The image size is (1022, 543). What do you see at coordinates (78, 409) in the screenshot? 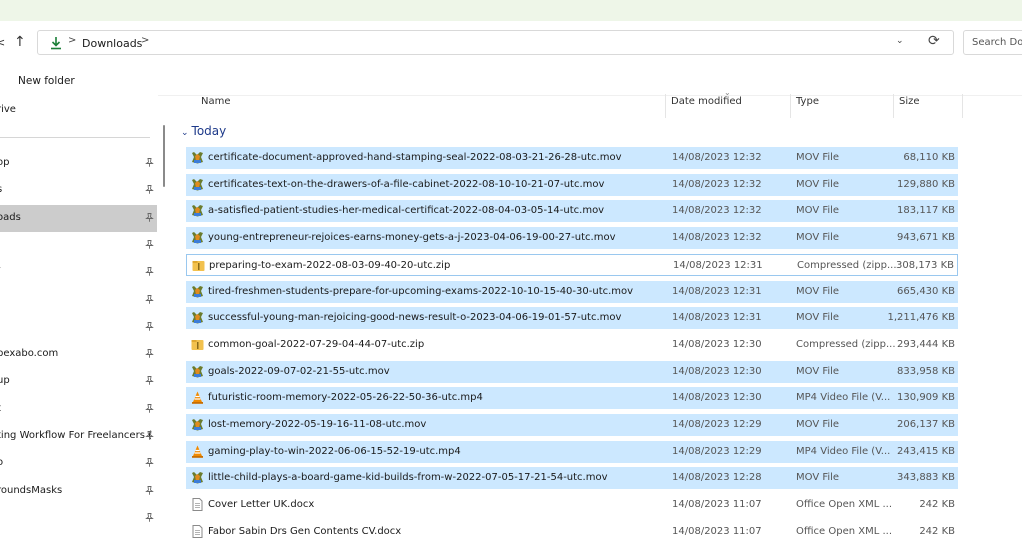
I see `sidebar-item: t` at bounding box center [78, 409].